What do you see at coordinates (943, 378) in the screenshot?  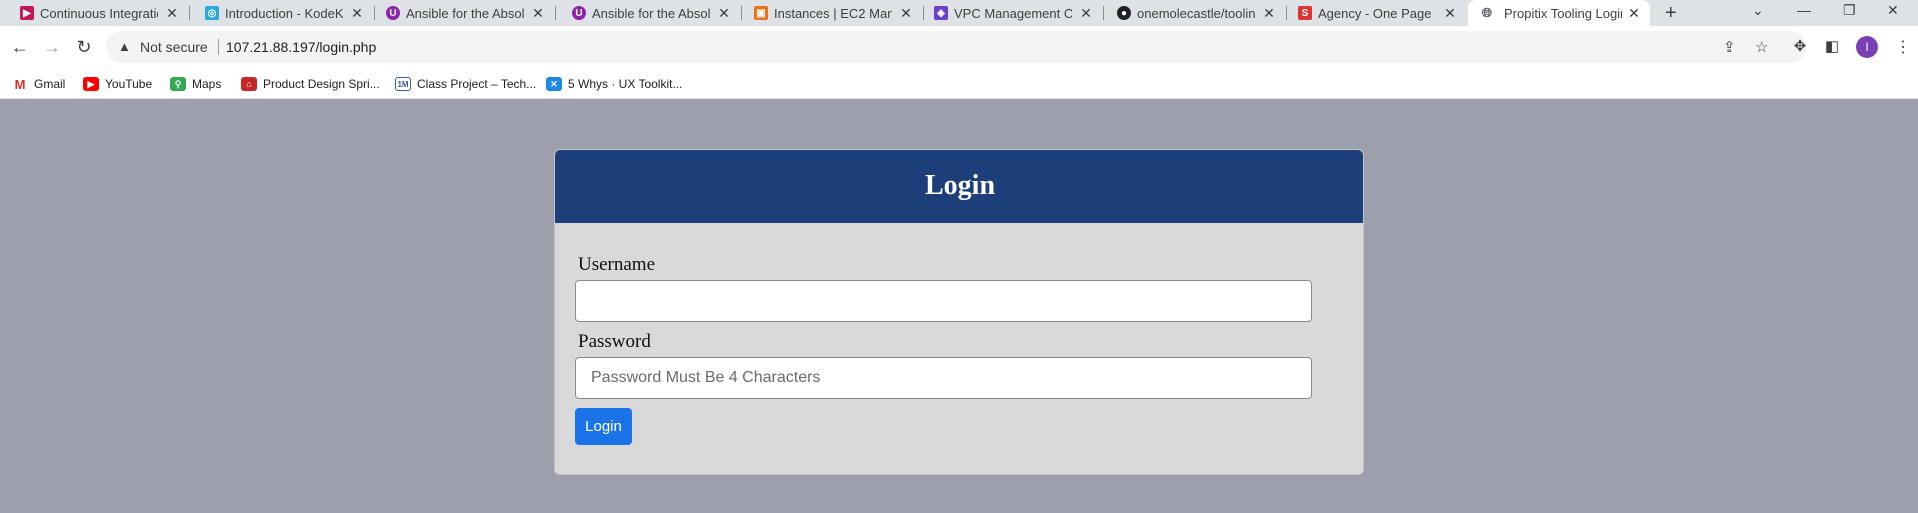 I see `password-input` at bounding box center [943, 378].